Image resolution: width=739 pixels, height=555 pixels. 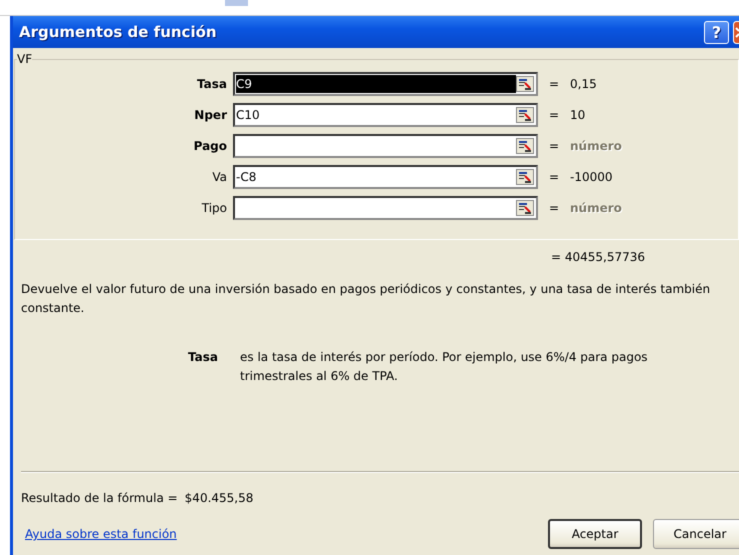 What do you see at coordinates (385, 114) in the screenshot?
I see `argument-field: C10` at bounding box center [385, 114].